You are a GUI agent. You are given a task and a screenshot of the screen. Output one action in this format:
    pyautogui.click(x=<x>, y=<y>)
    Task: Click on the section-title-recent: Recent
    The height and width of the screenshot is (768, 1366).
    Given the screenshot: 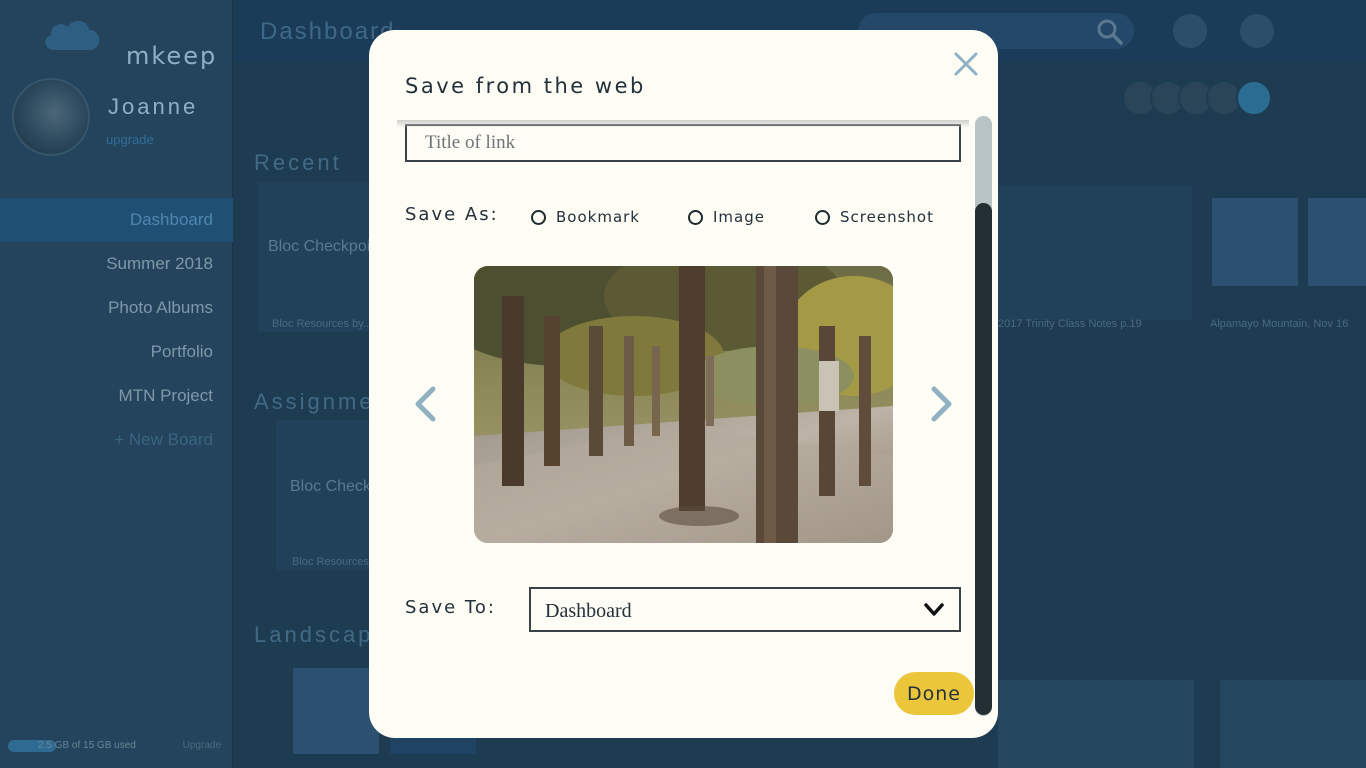 What is the action you would take?
    pyautogui.click(x=298, y=162)
    